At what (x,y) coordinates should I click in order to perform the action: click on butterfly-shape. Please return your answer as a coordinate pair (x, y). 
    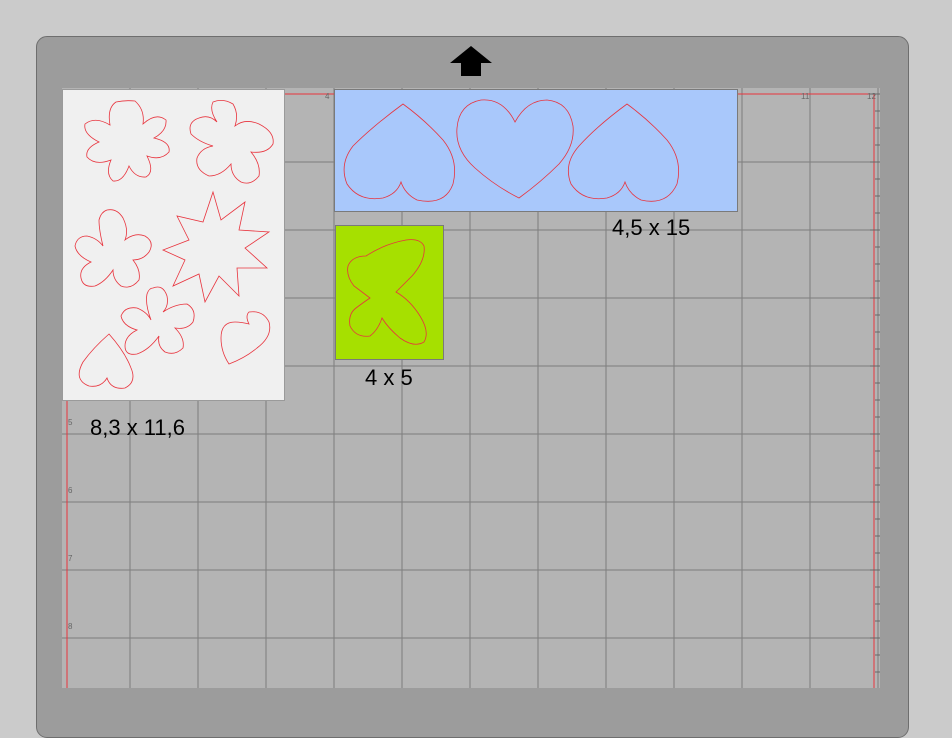
    Looking at the image, I should click on (387, 292).